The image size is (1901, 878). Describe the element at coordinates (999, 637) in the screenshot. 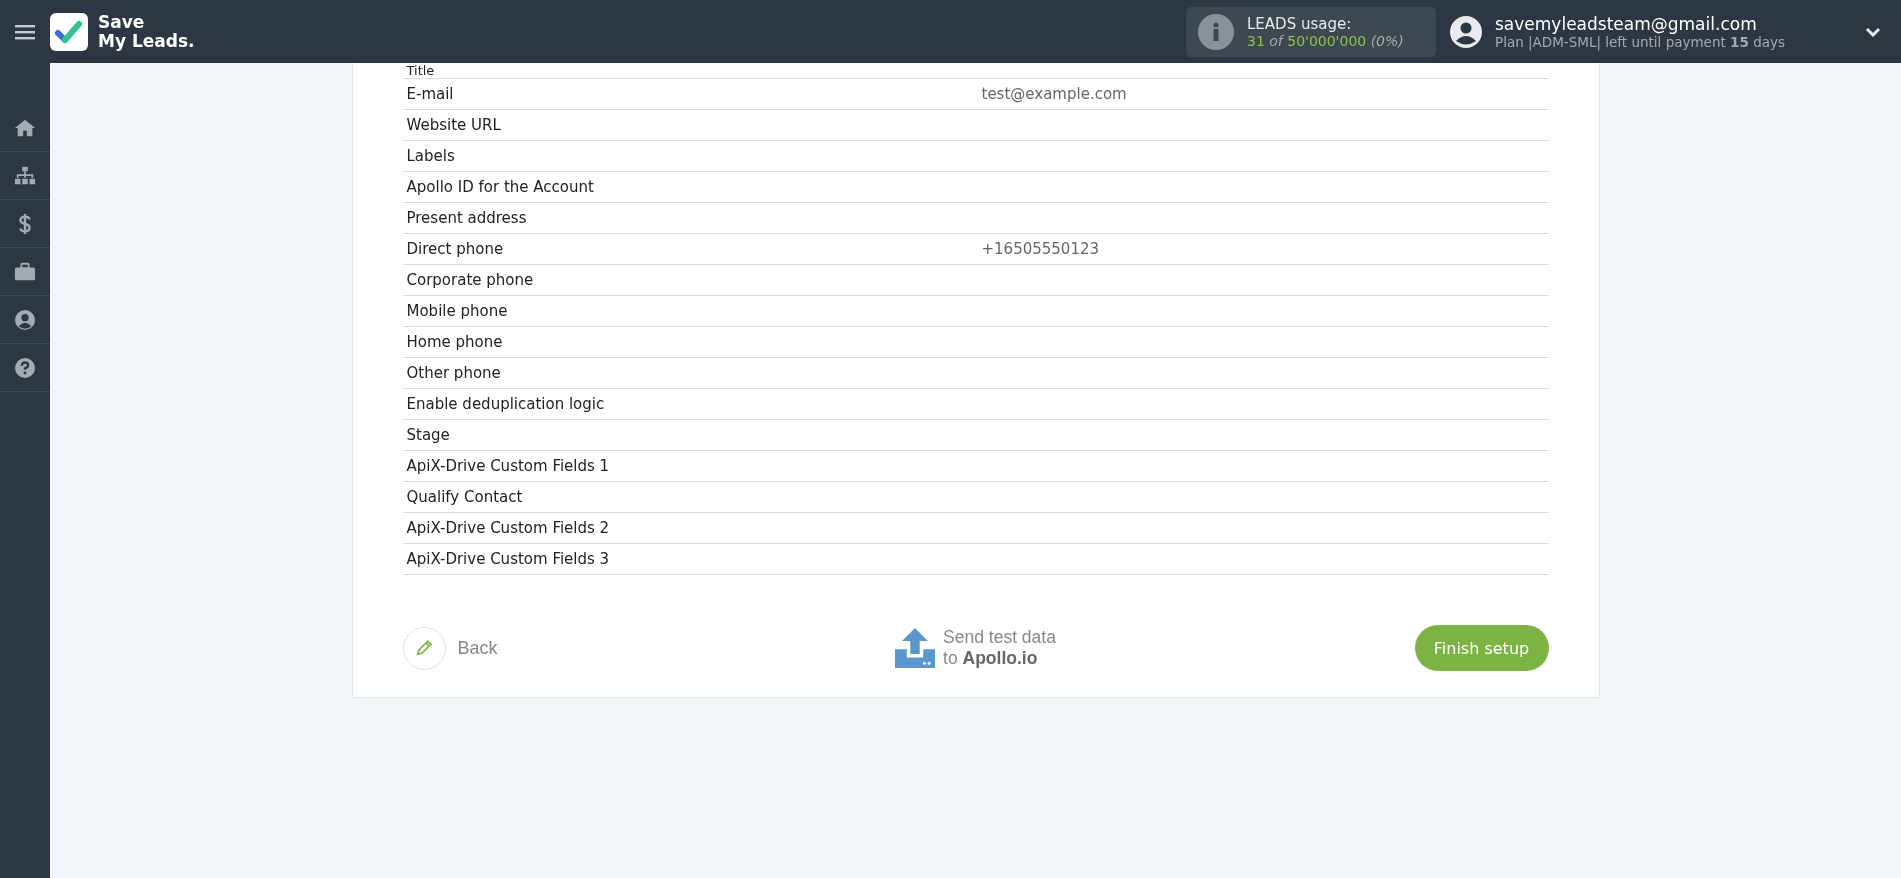

I see `send-test-data-link: Send test data` at that location.